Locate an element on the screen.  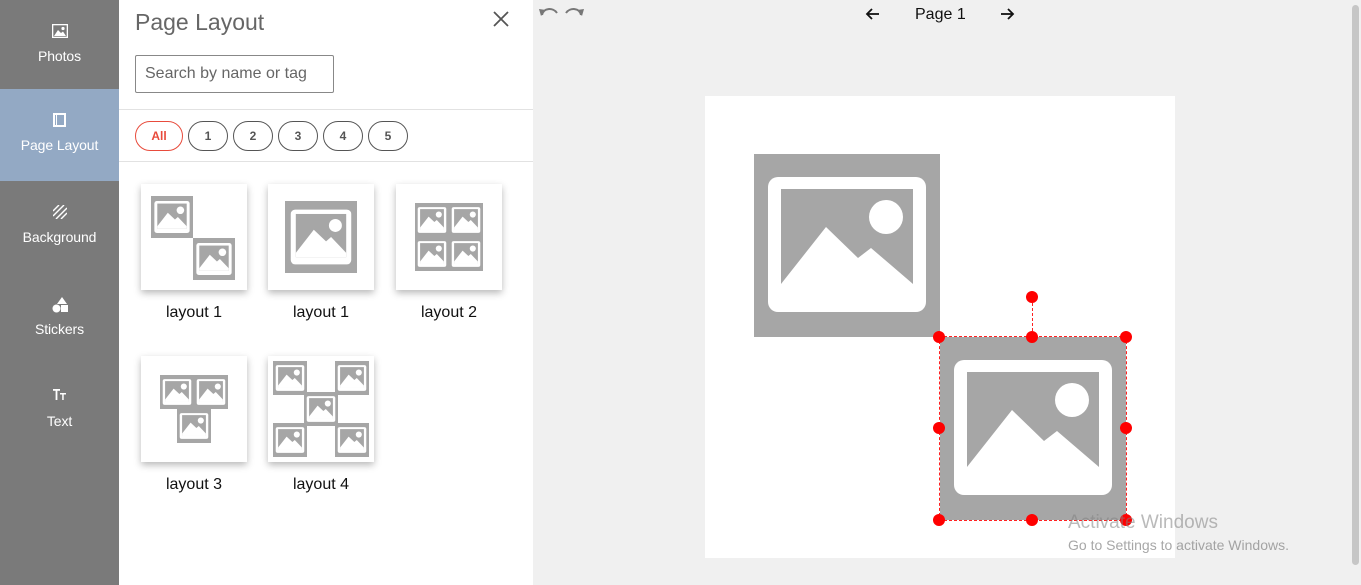
activate-windows-title: Activate Windows is located at coordinates (1143, 522).